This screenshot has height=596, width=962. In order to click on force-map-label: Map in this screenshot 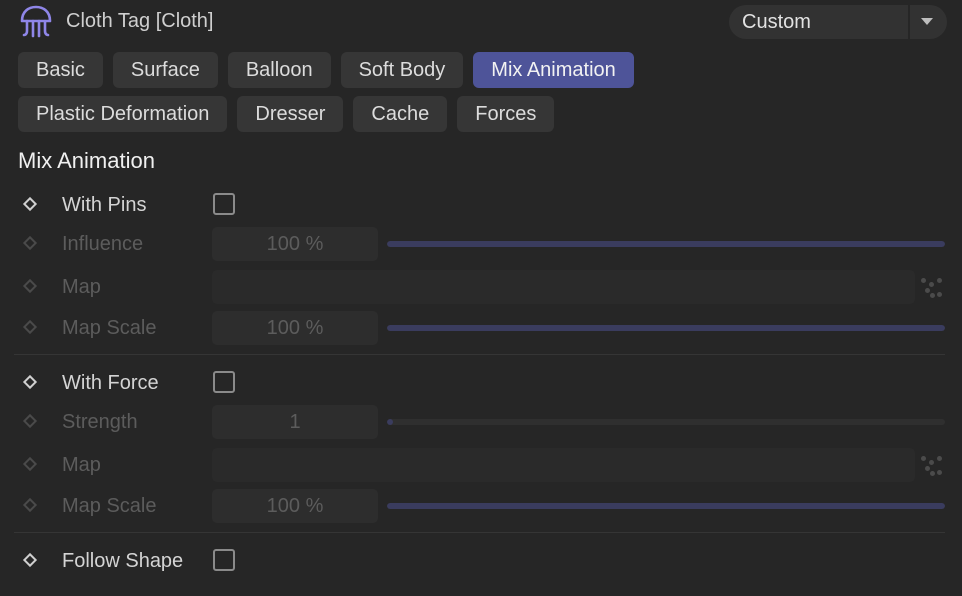, I will do `click(81, 465)`.